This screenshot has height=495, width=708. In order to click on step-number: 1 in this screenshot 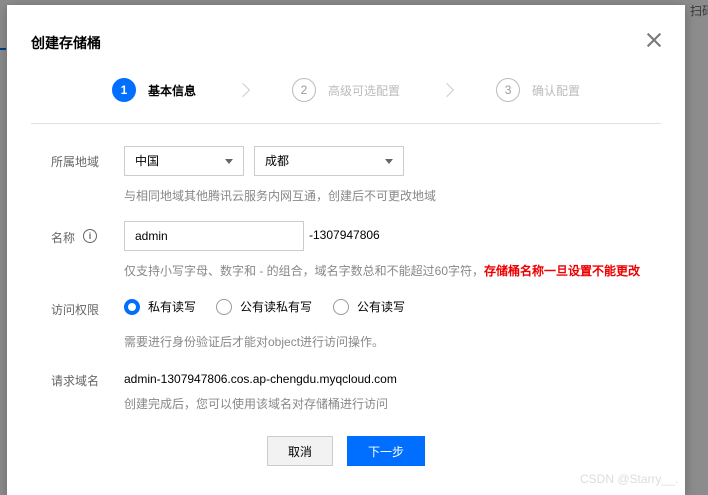, I will do `click(124, 90)`.